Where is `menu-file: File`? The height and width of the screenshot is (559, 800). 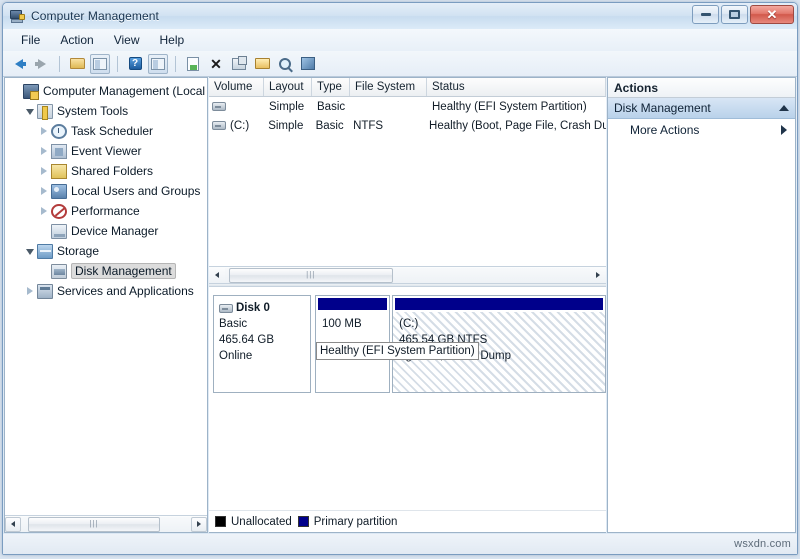 menu-file: File is located at coordinates (30, 40).